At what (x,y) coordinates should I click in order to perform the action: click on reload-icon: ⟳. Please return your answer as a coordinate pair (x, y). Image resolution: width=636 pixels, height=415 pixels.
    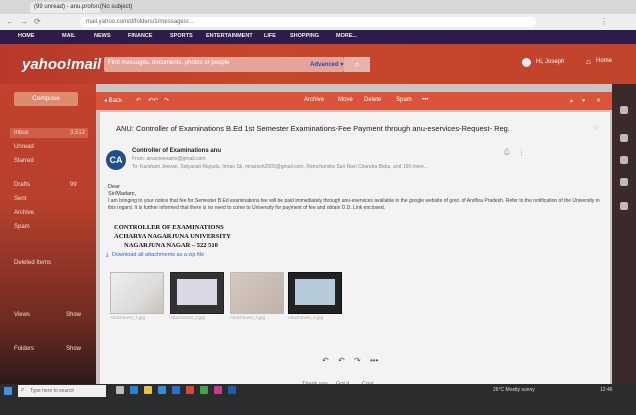
    Looking at the image, I should click on (37, 21).